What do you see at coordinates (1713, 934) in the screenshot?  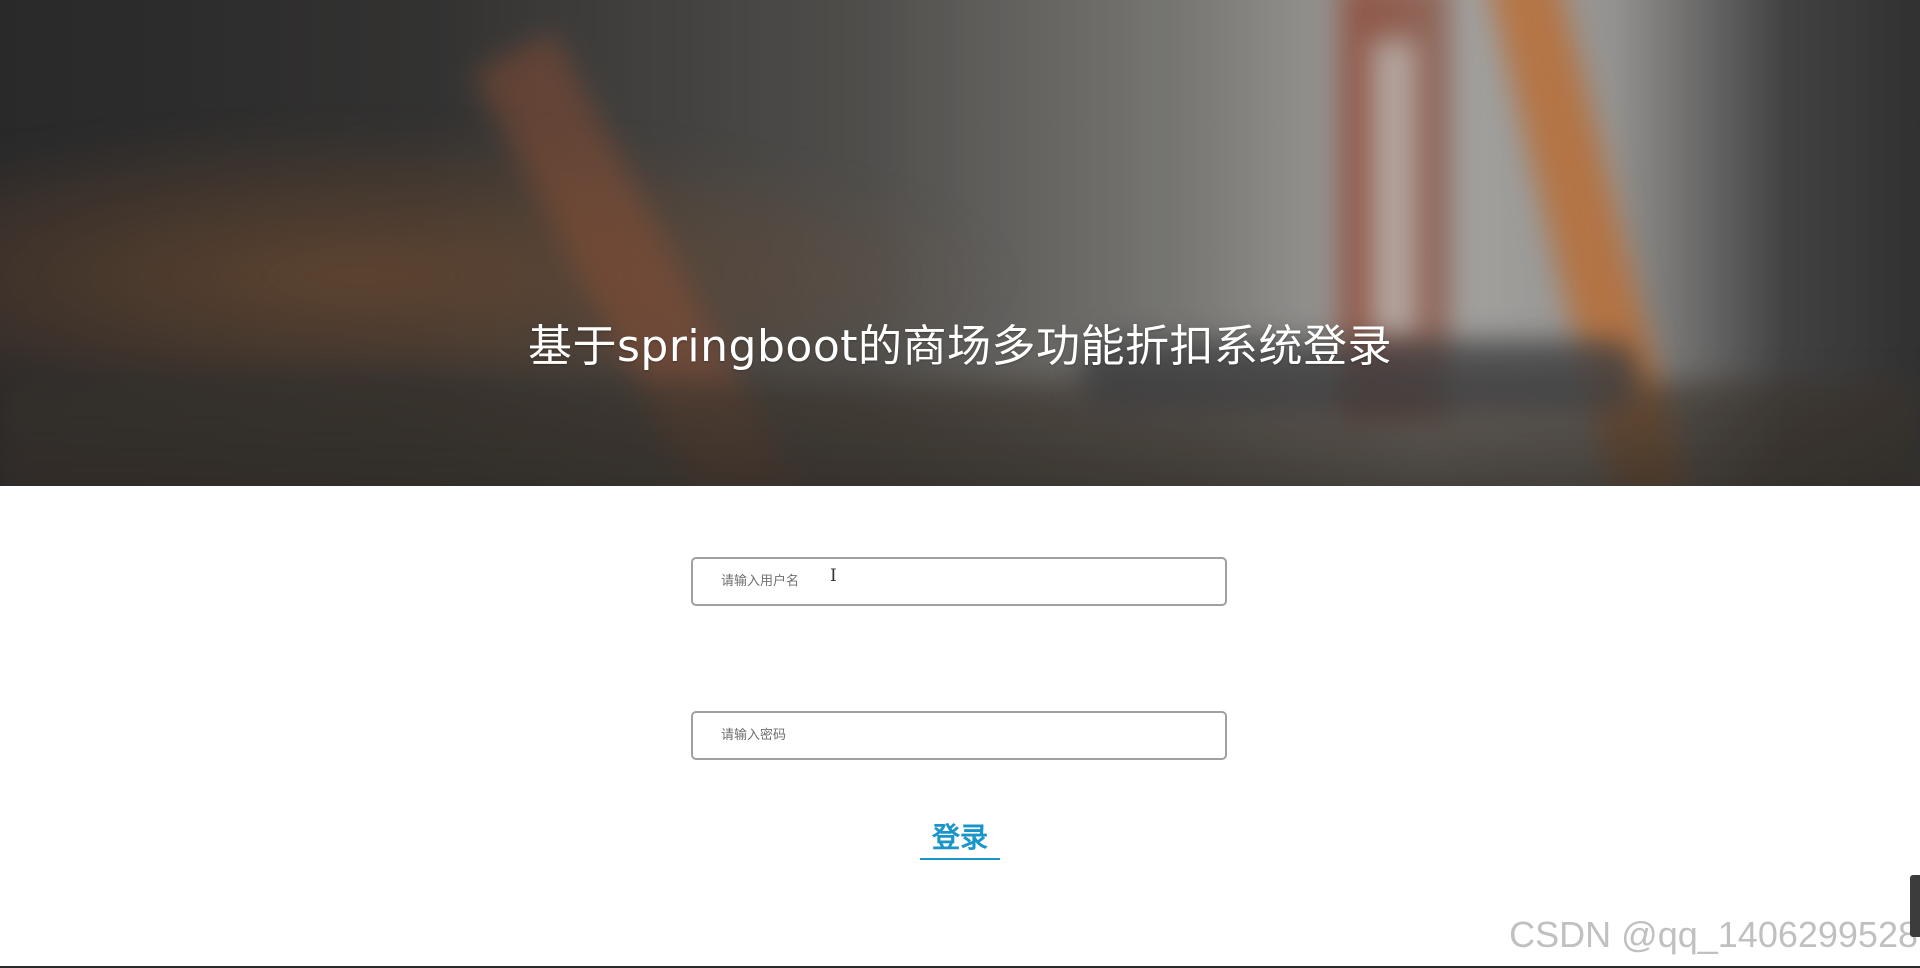 I see `watermark: CSDN @qq_1406299528` at bounding box center [1713, 934].